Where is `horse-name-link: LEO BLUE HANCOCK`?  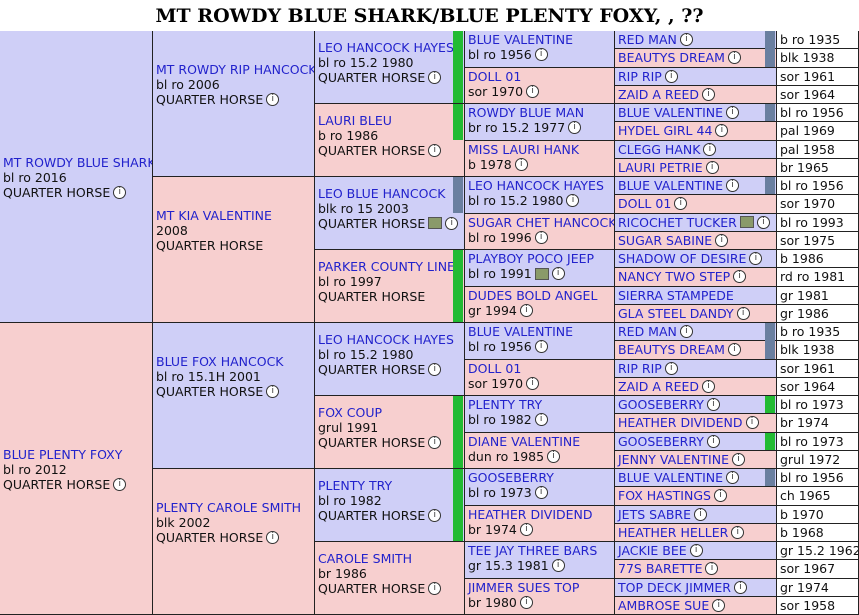
horse-name-link: LEO BLUE HANCOCK is located at coordinates (389, 193).